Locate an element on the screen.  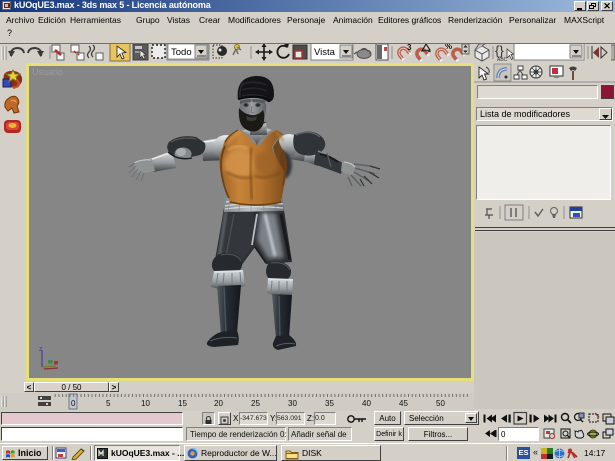
svg-text: Todo is located at coordinates (181, 52).